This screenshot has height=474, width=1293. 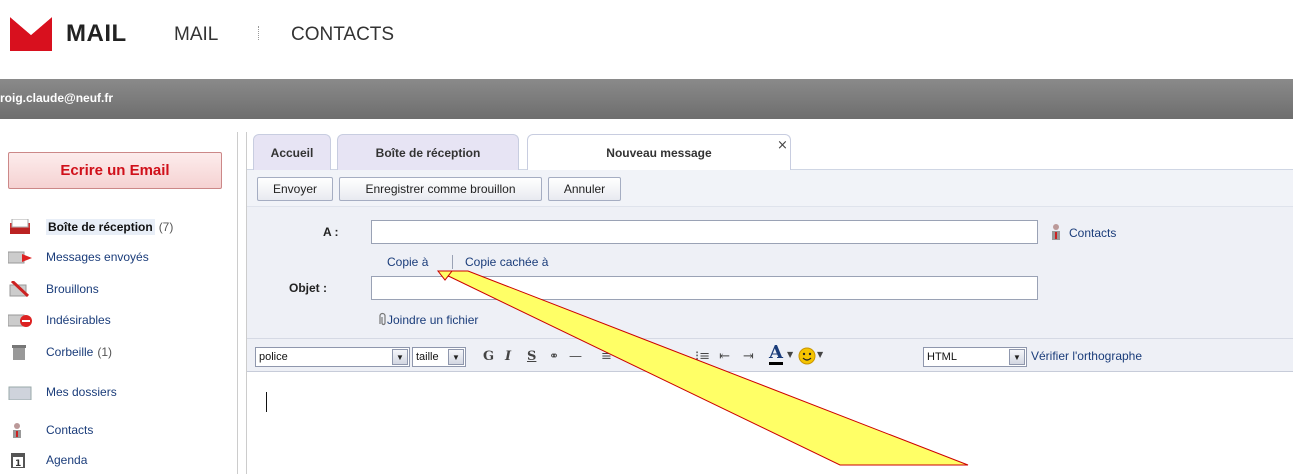 What do you see at coordinates (382, 319) in the screenshot?
I see `paperclip-icon` at bounding box center [382, 319].